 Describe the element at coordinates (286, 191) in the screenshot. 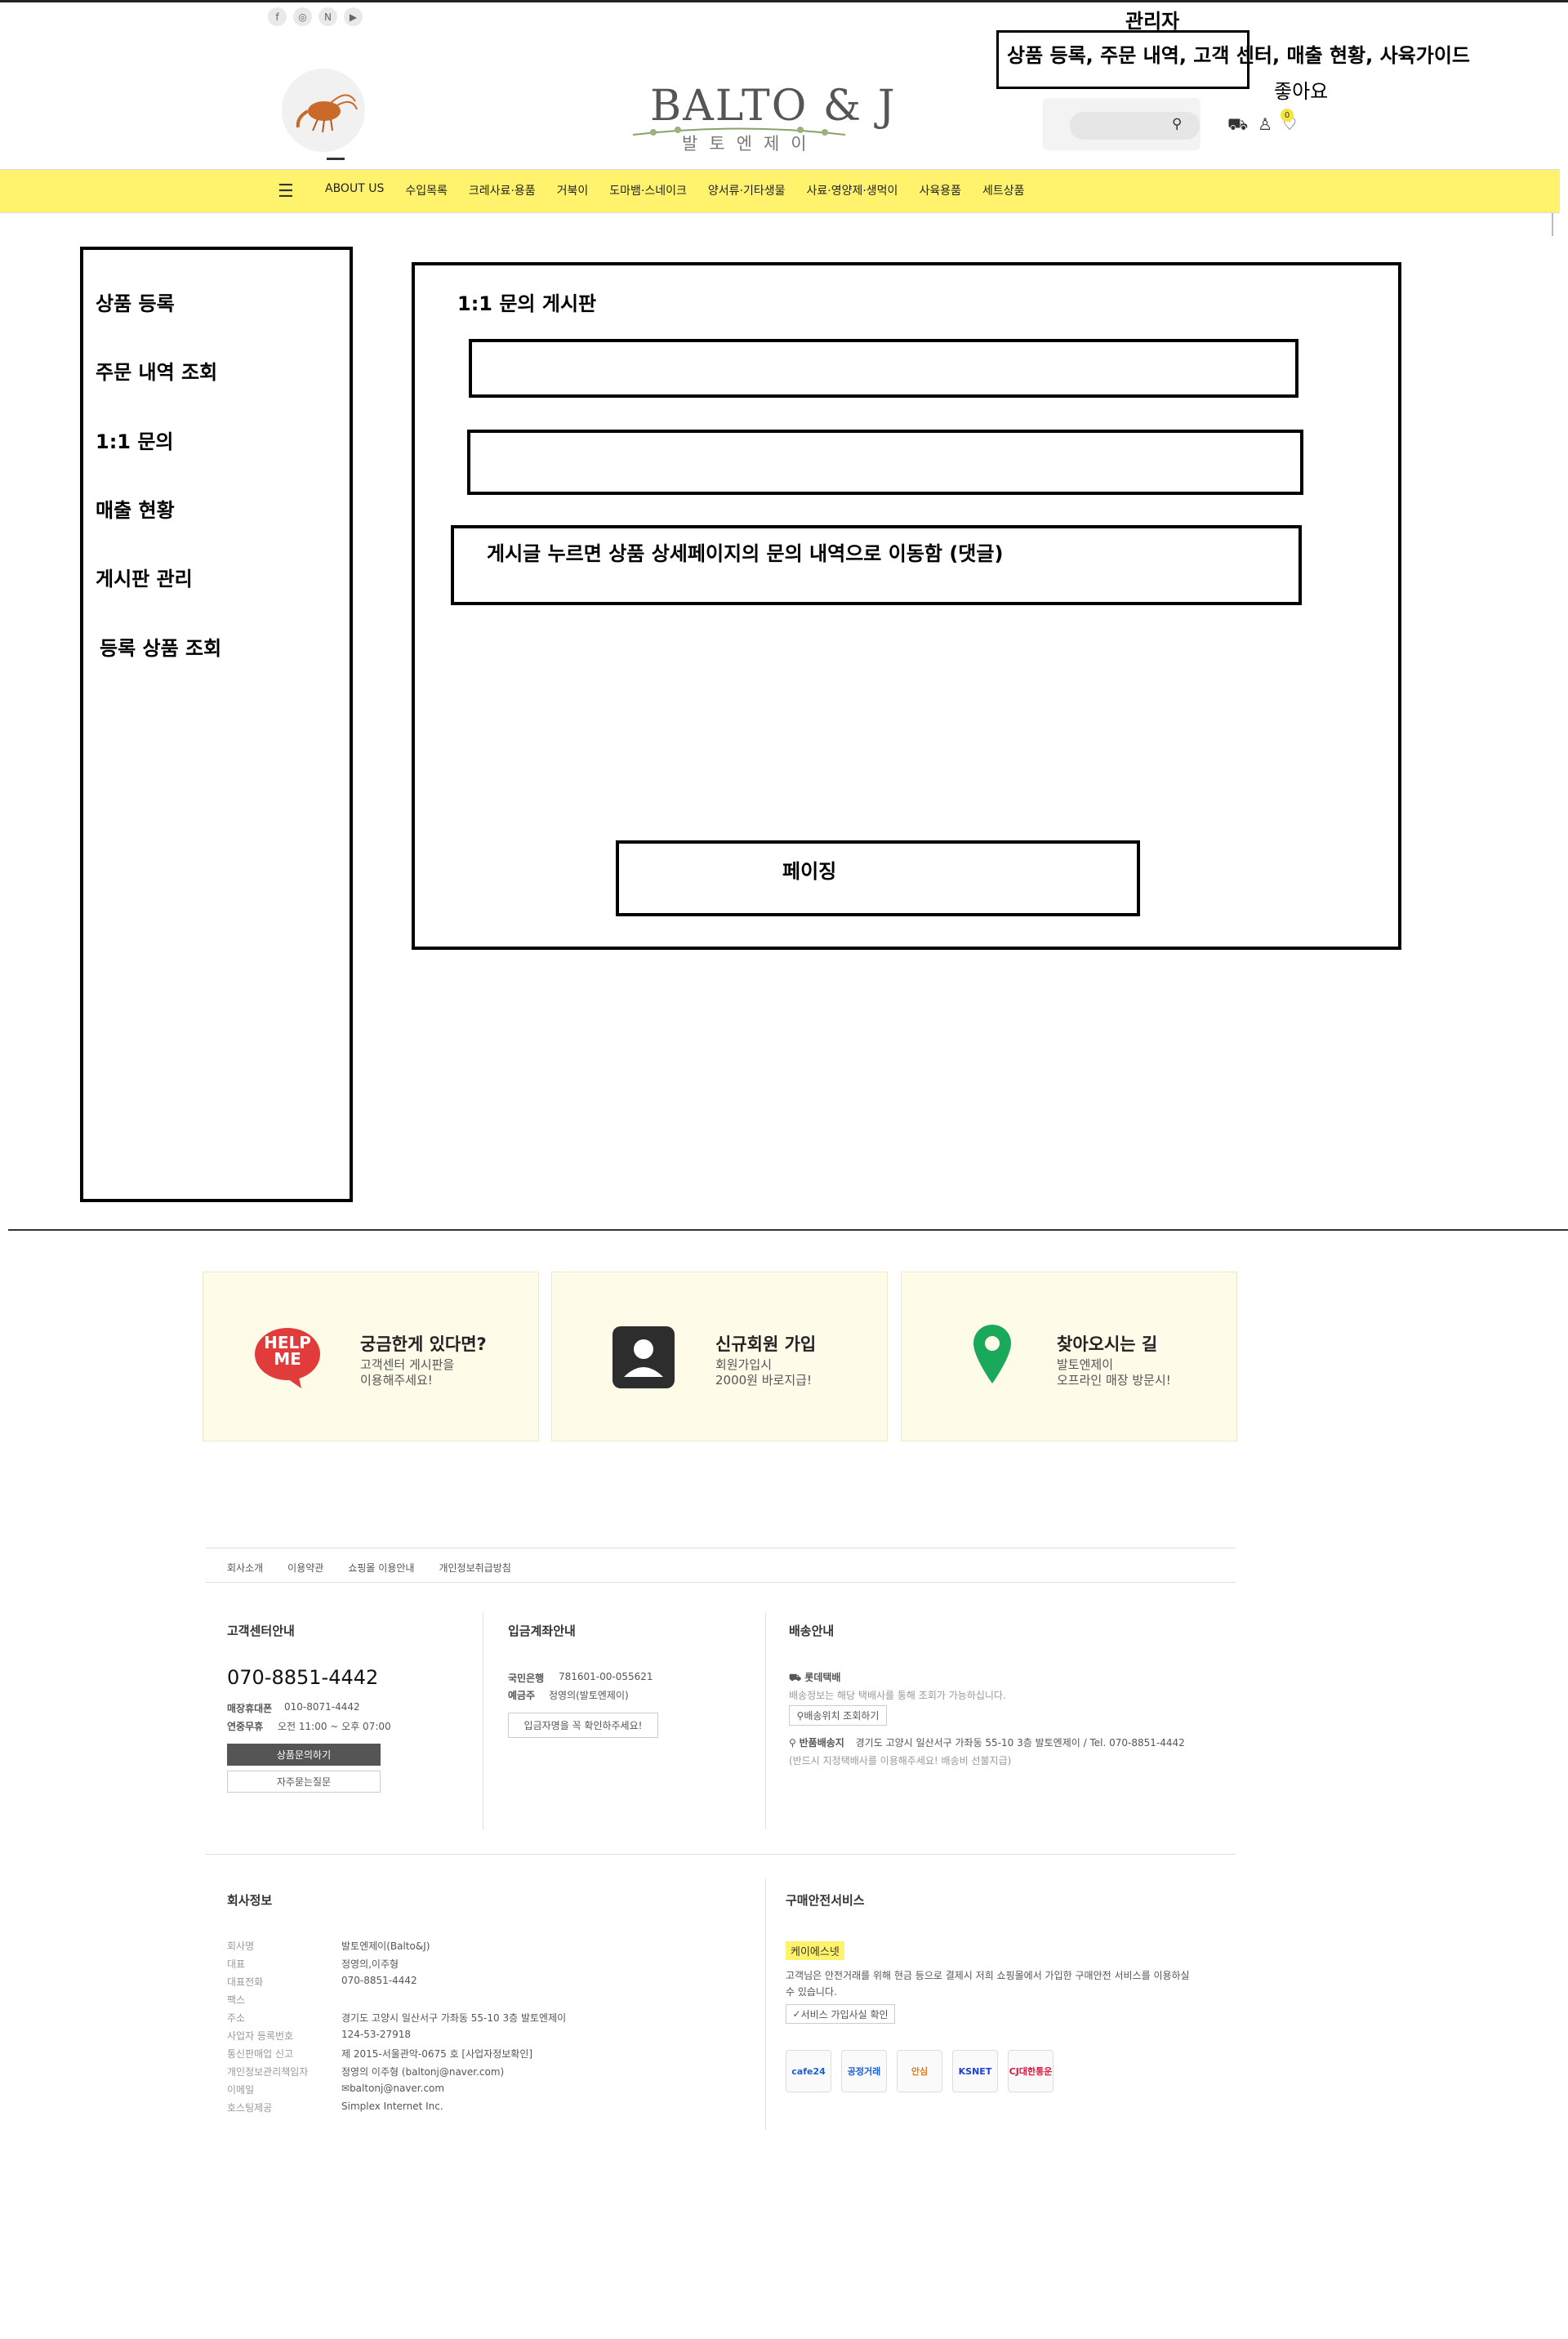

I see `menu-icon: ☰` at that location.